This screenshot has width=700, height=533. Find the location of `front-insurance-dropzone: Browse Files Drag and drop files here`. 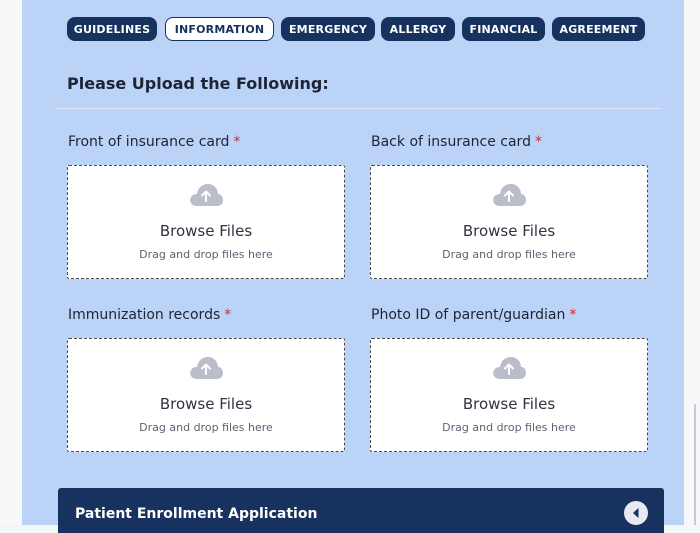

front-insurance-dropzone: Browse Files Drag and drop files here is located at coordinates (206, 222).